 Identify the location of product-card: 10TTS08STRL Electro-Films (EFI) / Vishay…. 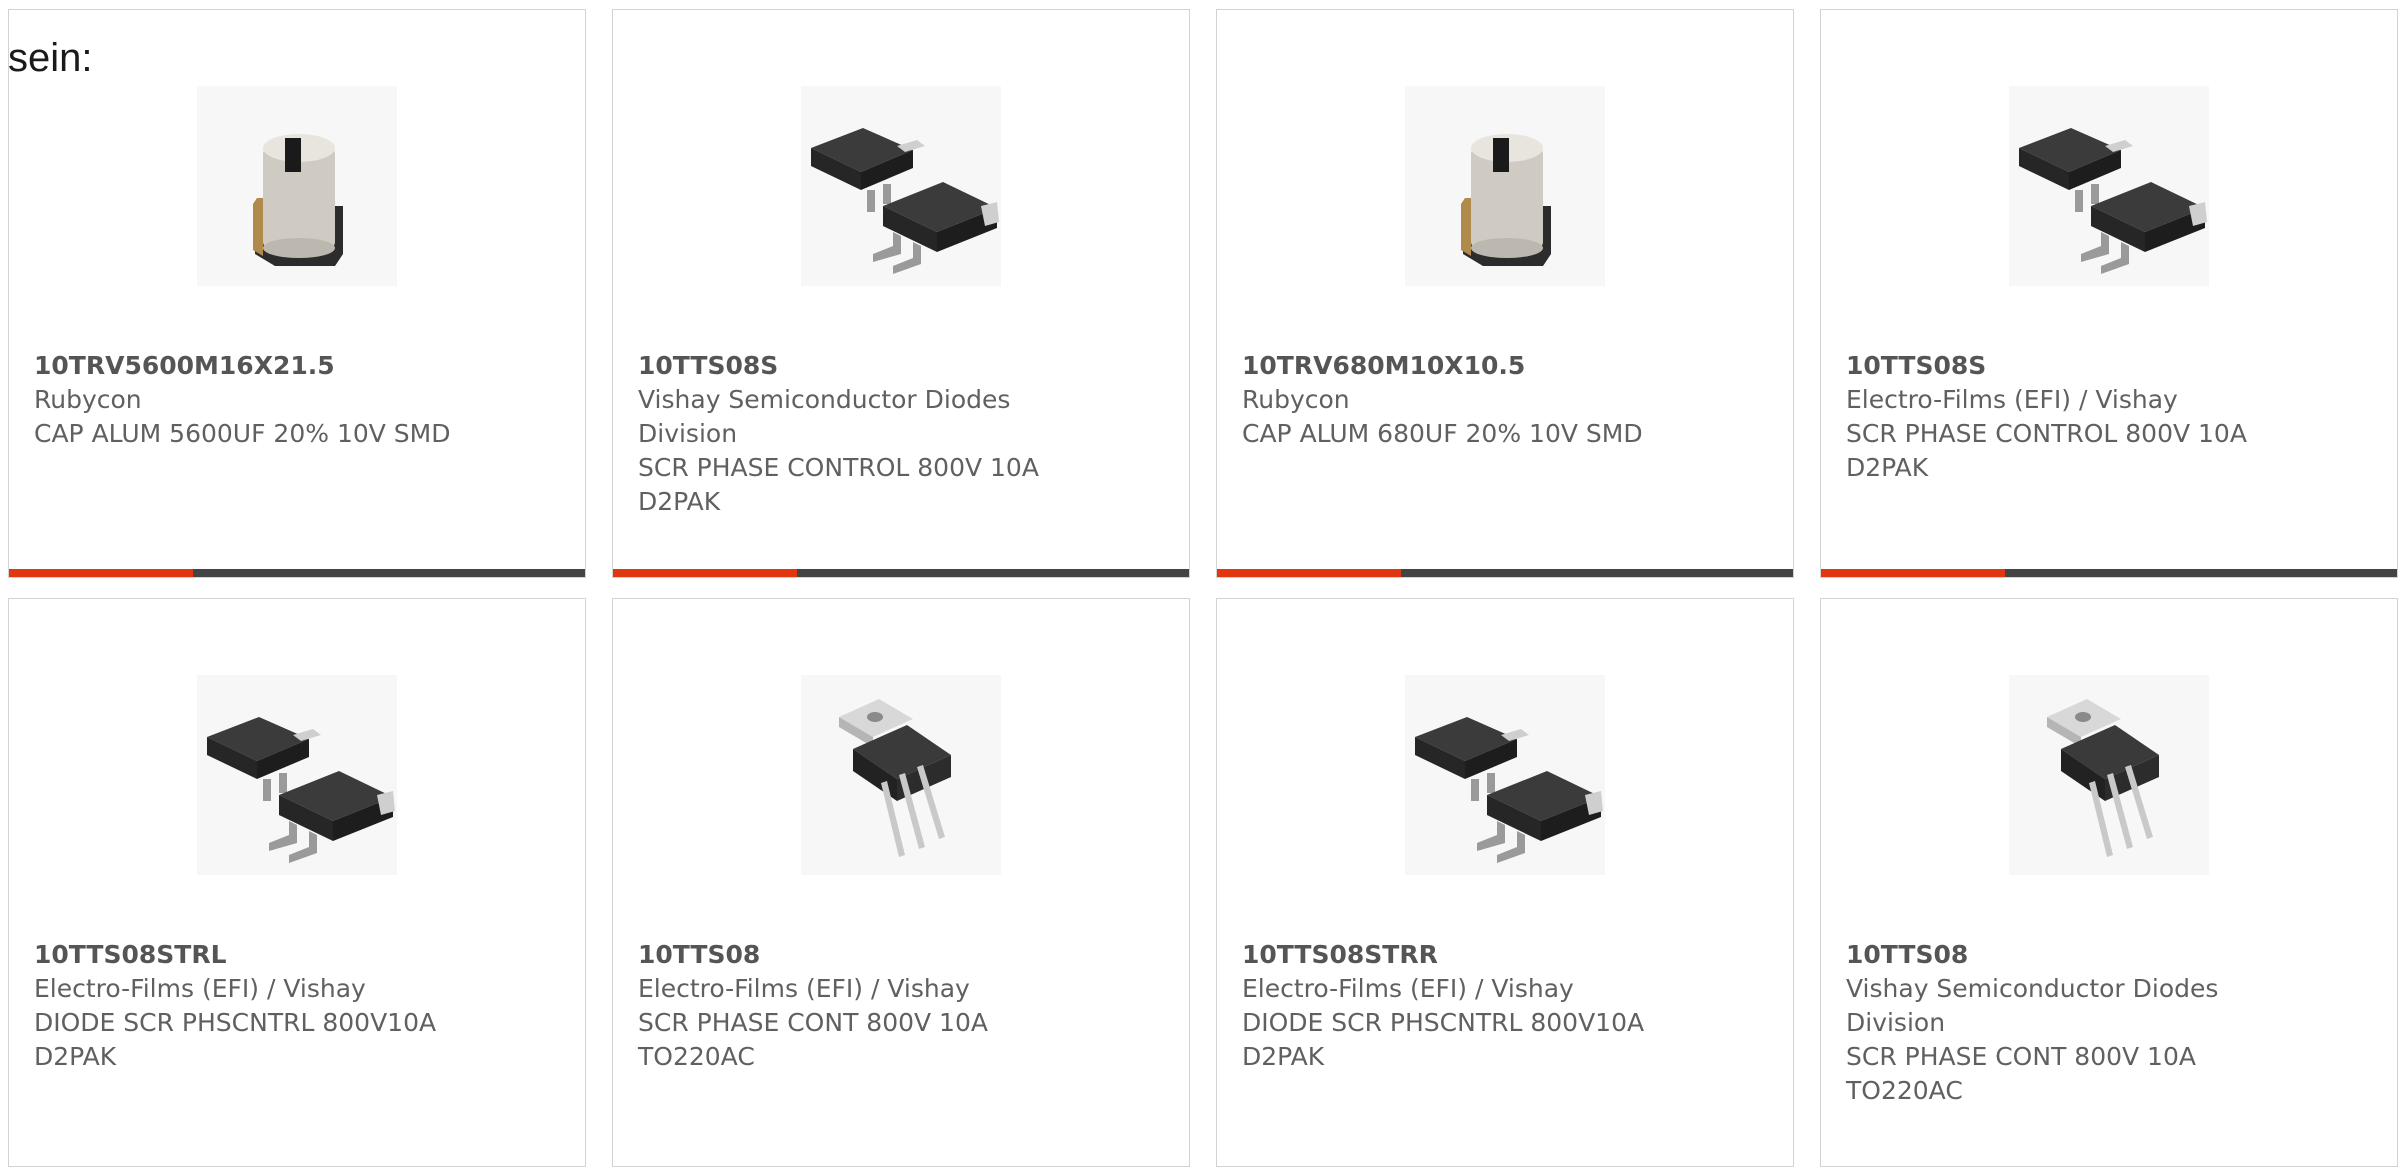
(297, 882).